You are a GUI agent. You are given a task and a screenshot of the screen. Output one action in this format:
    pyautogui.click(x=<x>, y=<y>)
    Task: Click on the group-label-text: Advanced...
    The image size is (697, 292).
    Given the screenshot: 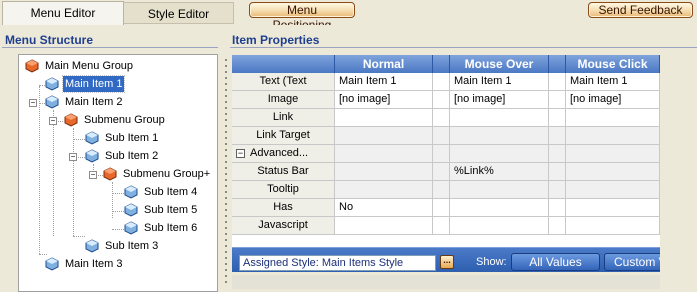 What is the action you would take?
    pyautogui.click(x=279, y=153)
    